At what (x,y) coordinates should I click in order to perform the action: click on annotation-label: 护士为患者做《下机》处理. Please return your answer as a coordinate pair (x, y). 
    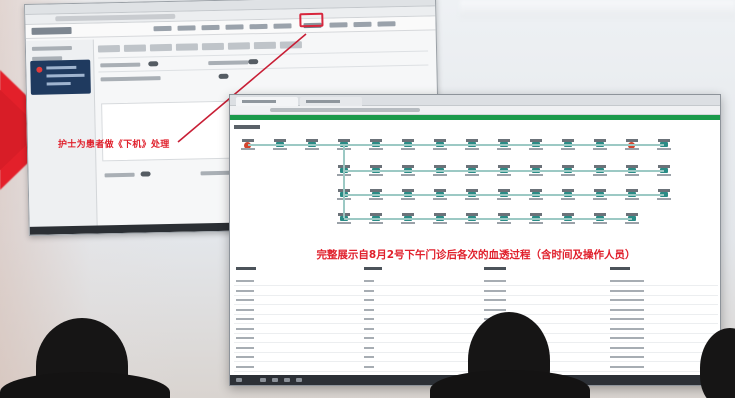
    Looking at the image, I should click on (114, 145).